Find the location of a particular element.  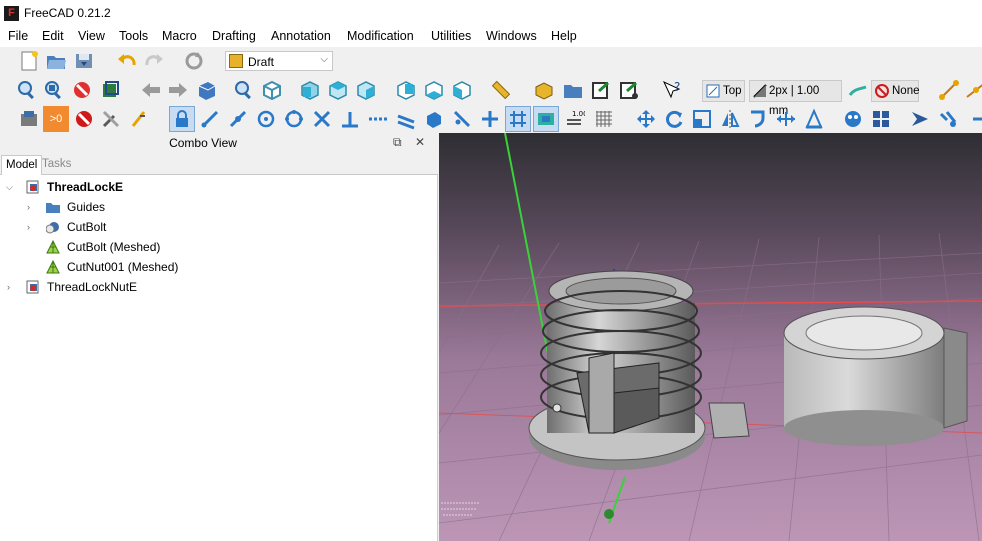

view-isometric-icon is located at coordinates (272, 90).